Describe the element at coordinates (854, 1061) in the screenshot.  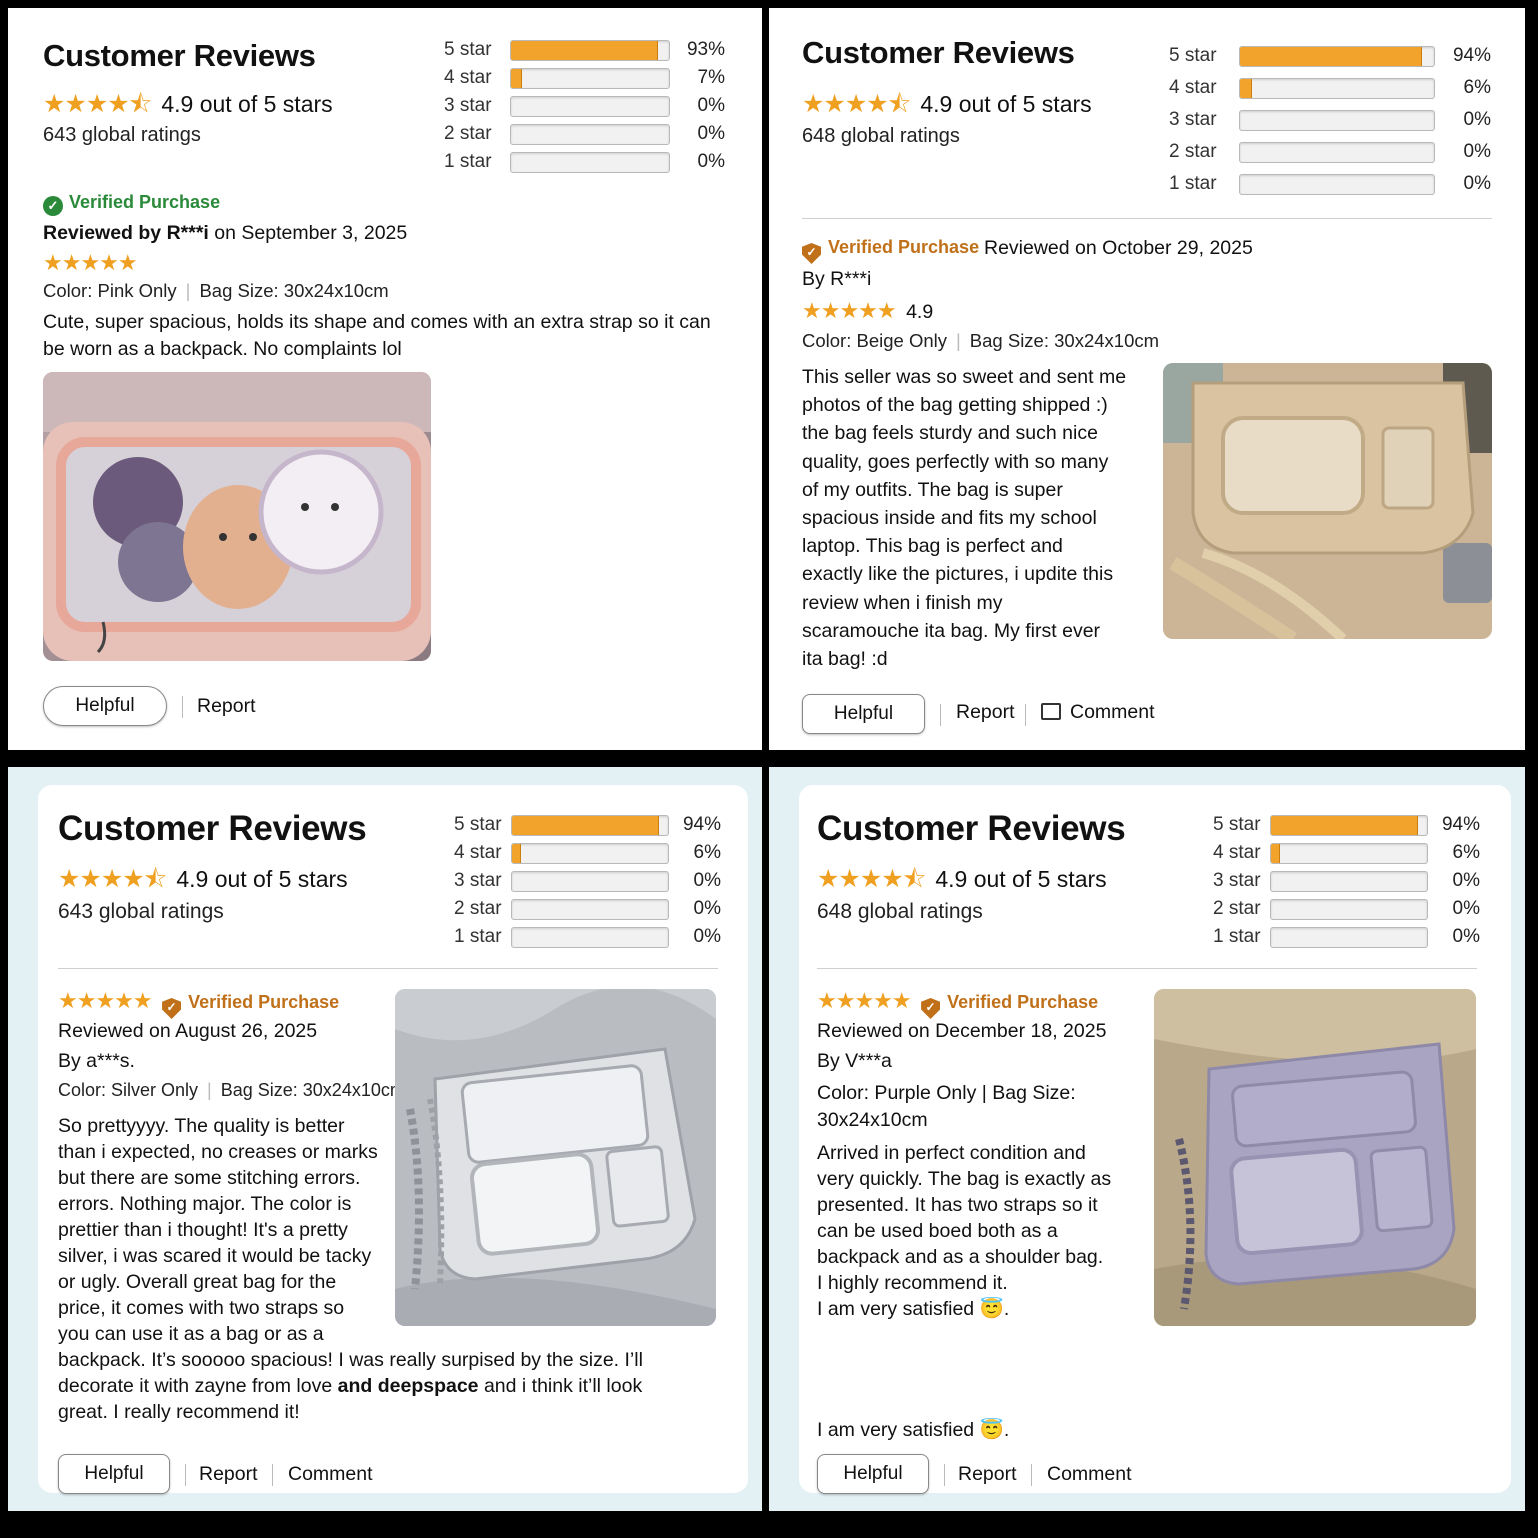
I see `reviewer-name: By V***a` at that location.